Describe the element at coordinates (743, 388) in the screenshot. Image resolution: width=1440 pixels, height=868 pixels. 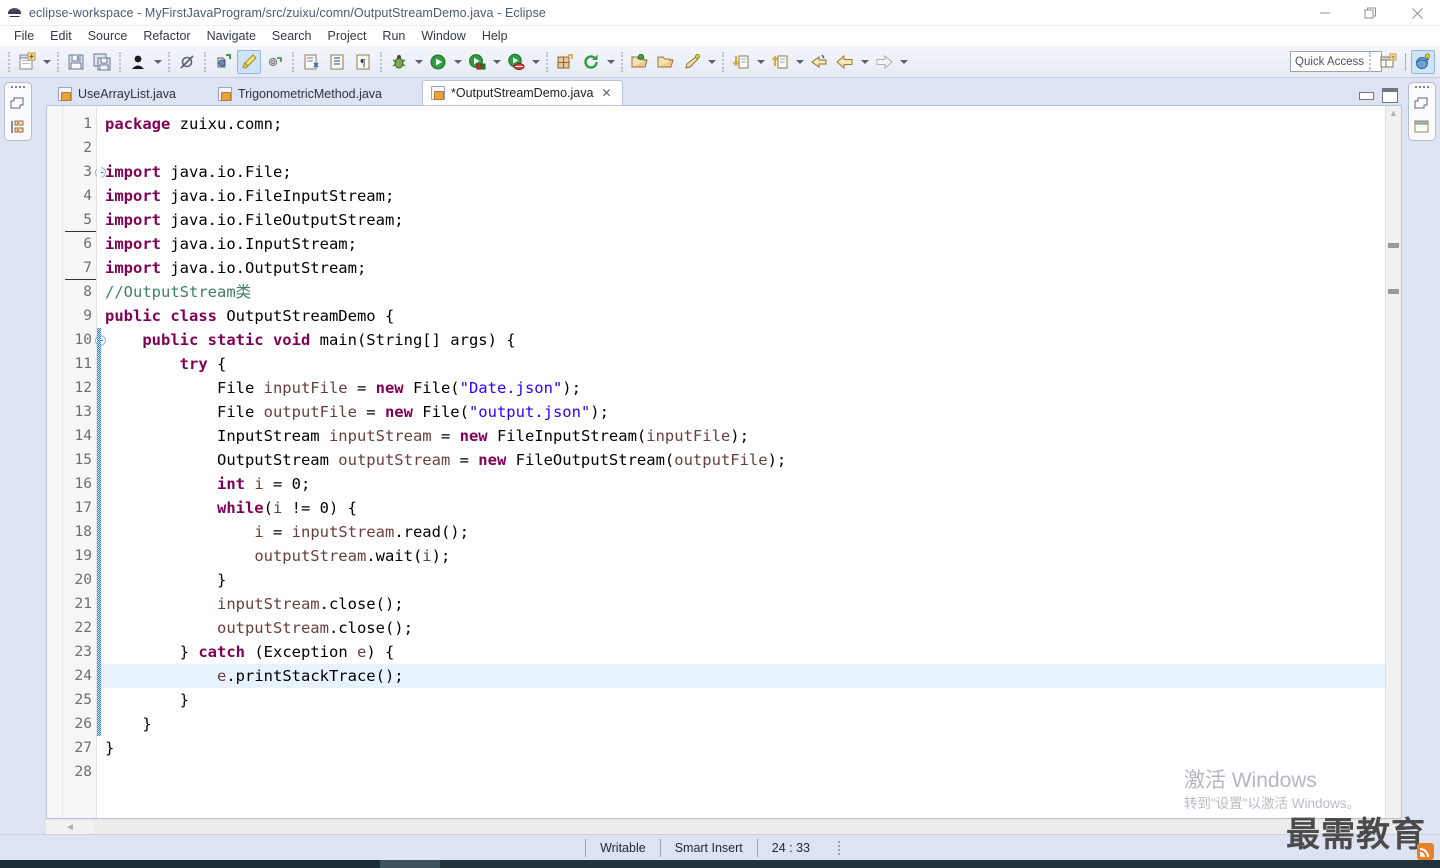
I see `code-line: File inputFile = new File("Date.json");` at that location.